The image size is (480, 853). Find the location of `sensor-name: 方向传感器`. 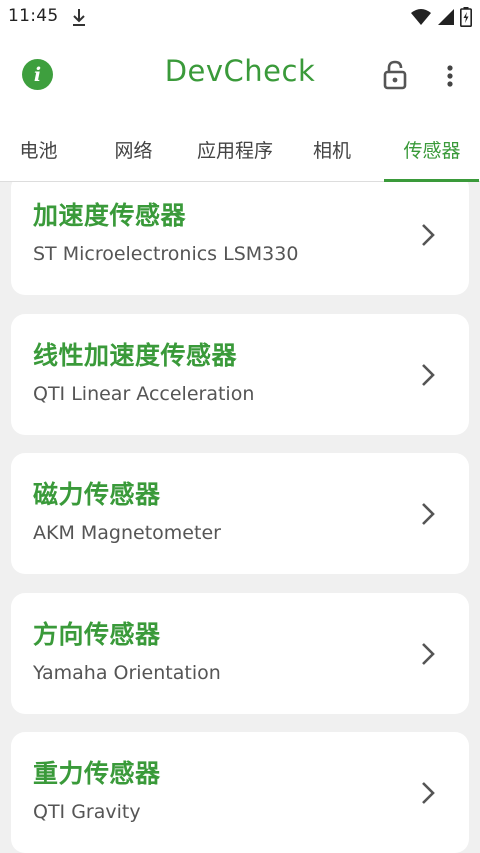

sensor-name: 方向传感器 is located at coordinates (97, 634).